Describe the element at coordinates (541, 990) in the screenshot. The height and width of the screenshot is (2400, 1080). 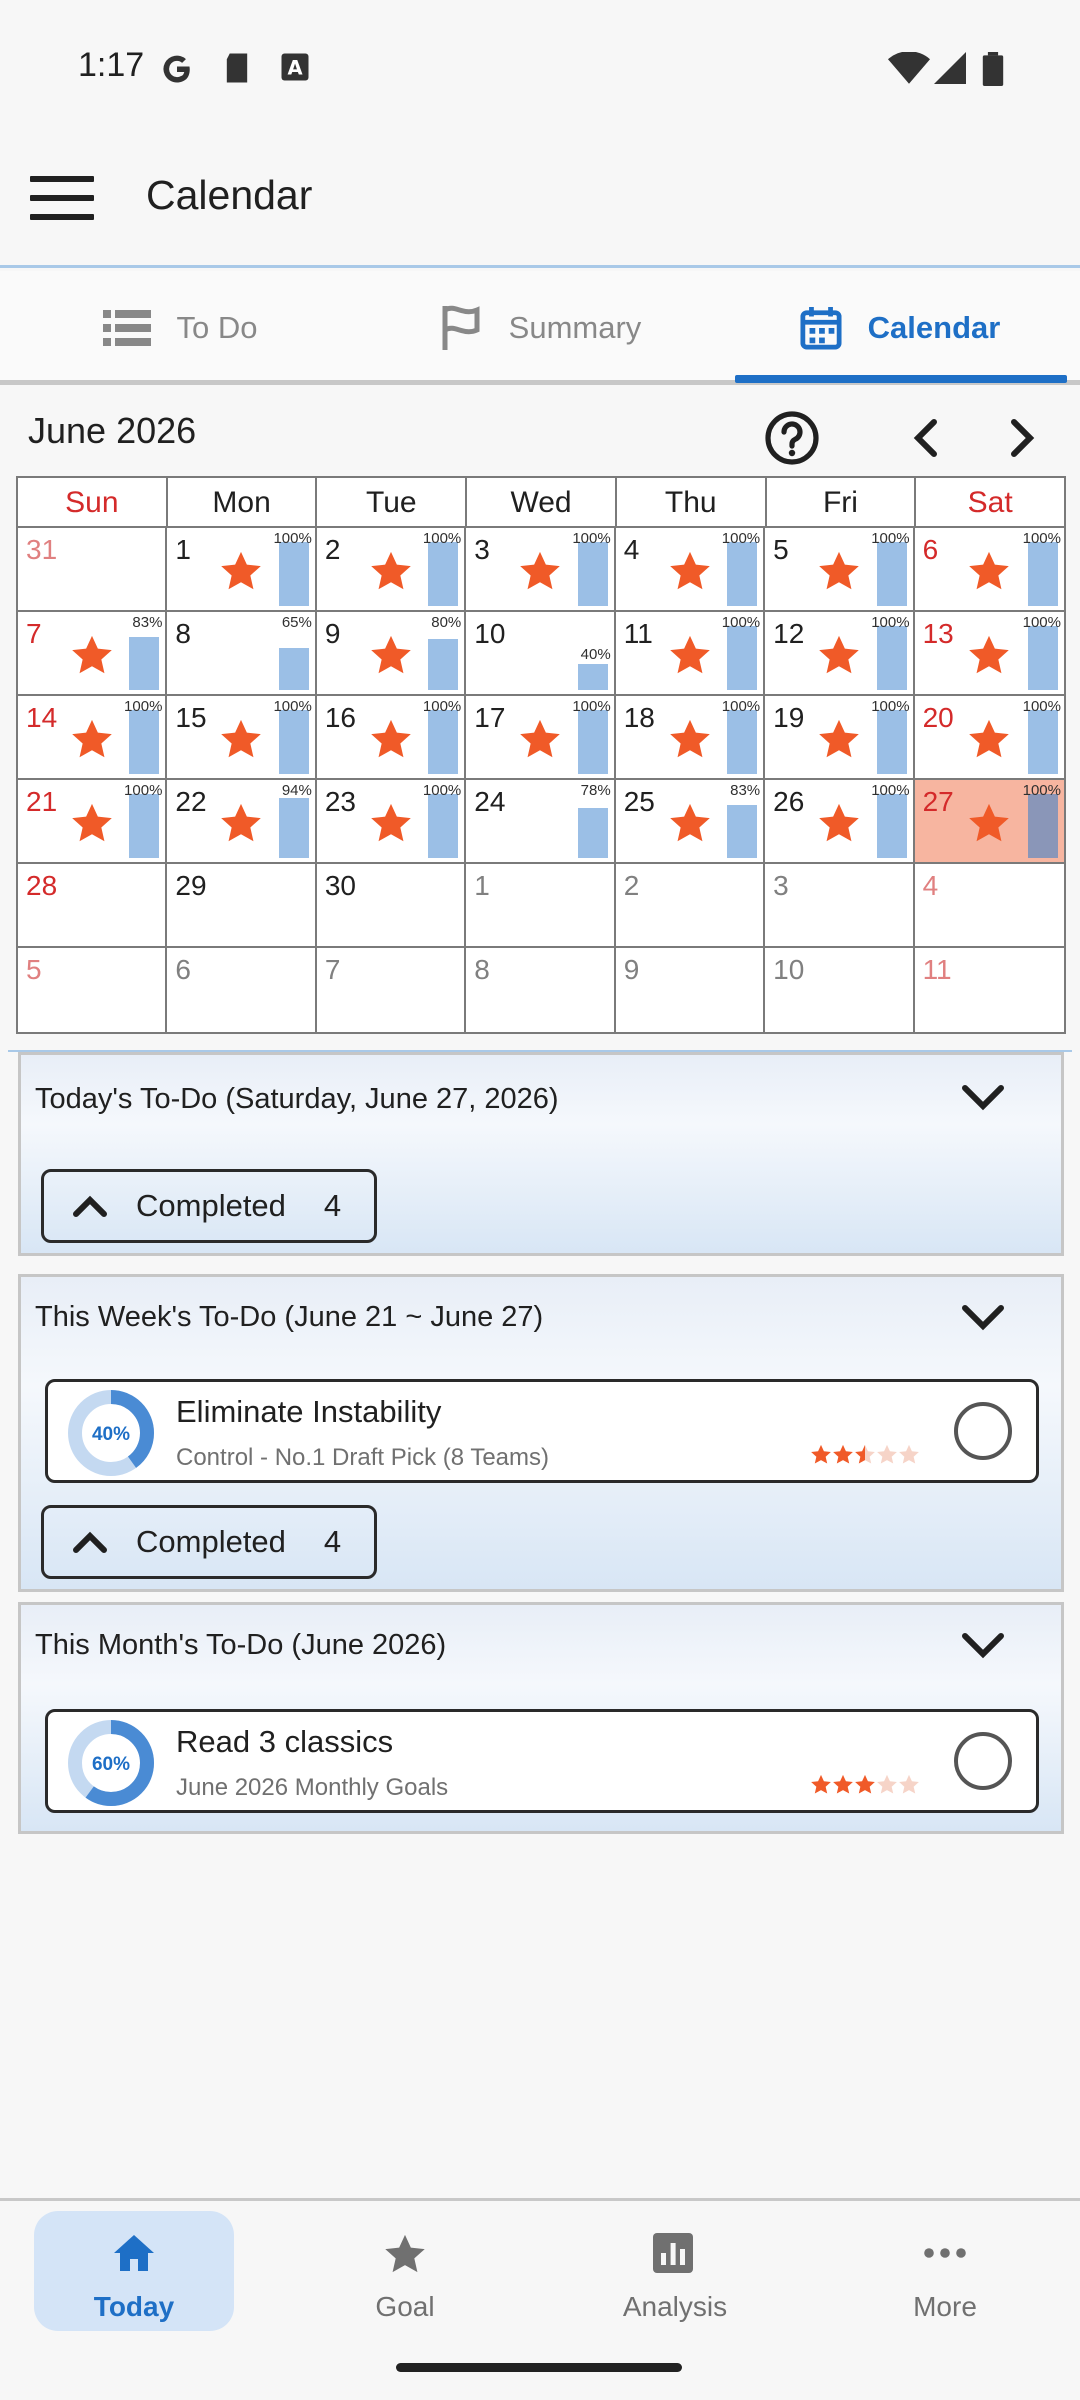
I see `calendar-day: 8` at that location.